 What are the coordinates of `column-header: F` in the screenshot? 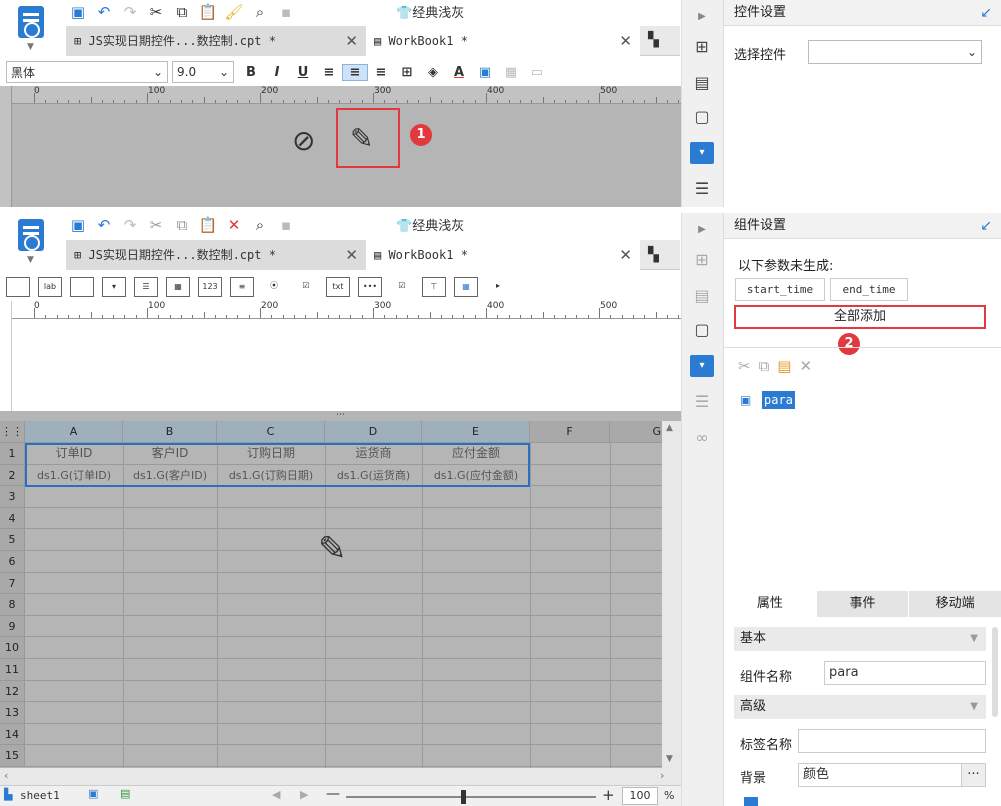 It's located at (570, 432).